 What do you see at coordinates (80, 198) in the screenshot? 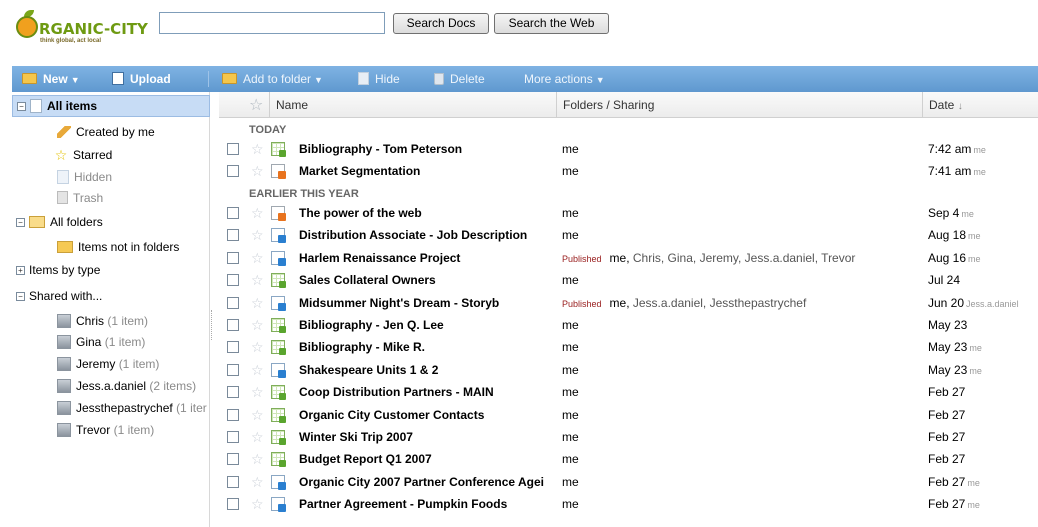
I see `sidebar-item-trash: Trash` at bounding box center [80, 198].